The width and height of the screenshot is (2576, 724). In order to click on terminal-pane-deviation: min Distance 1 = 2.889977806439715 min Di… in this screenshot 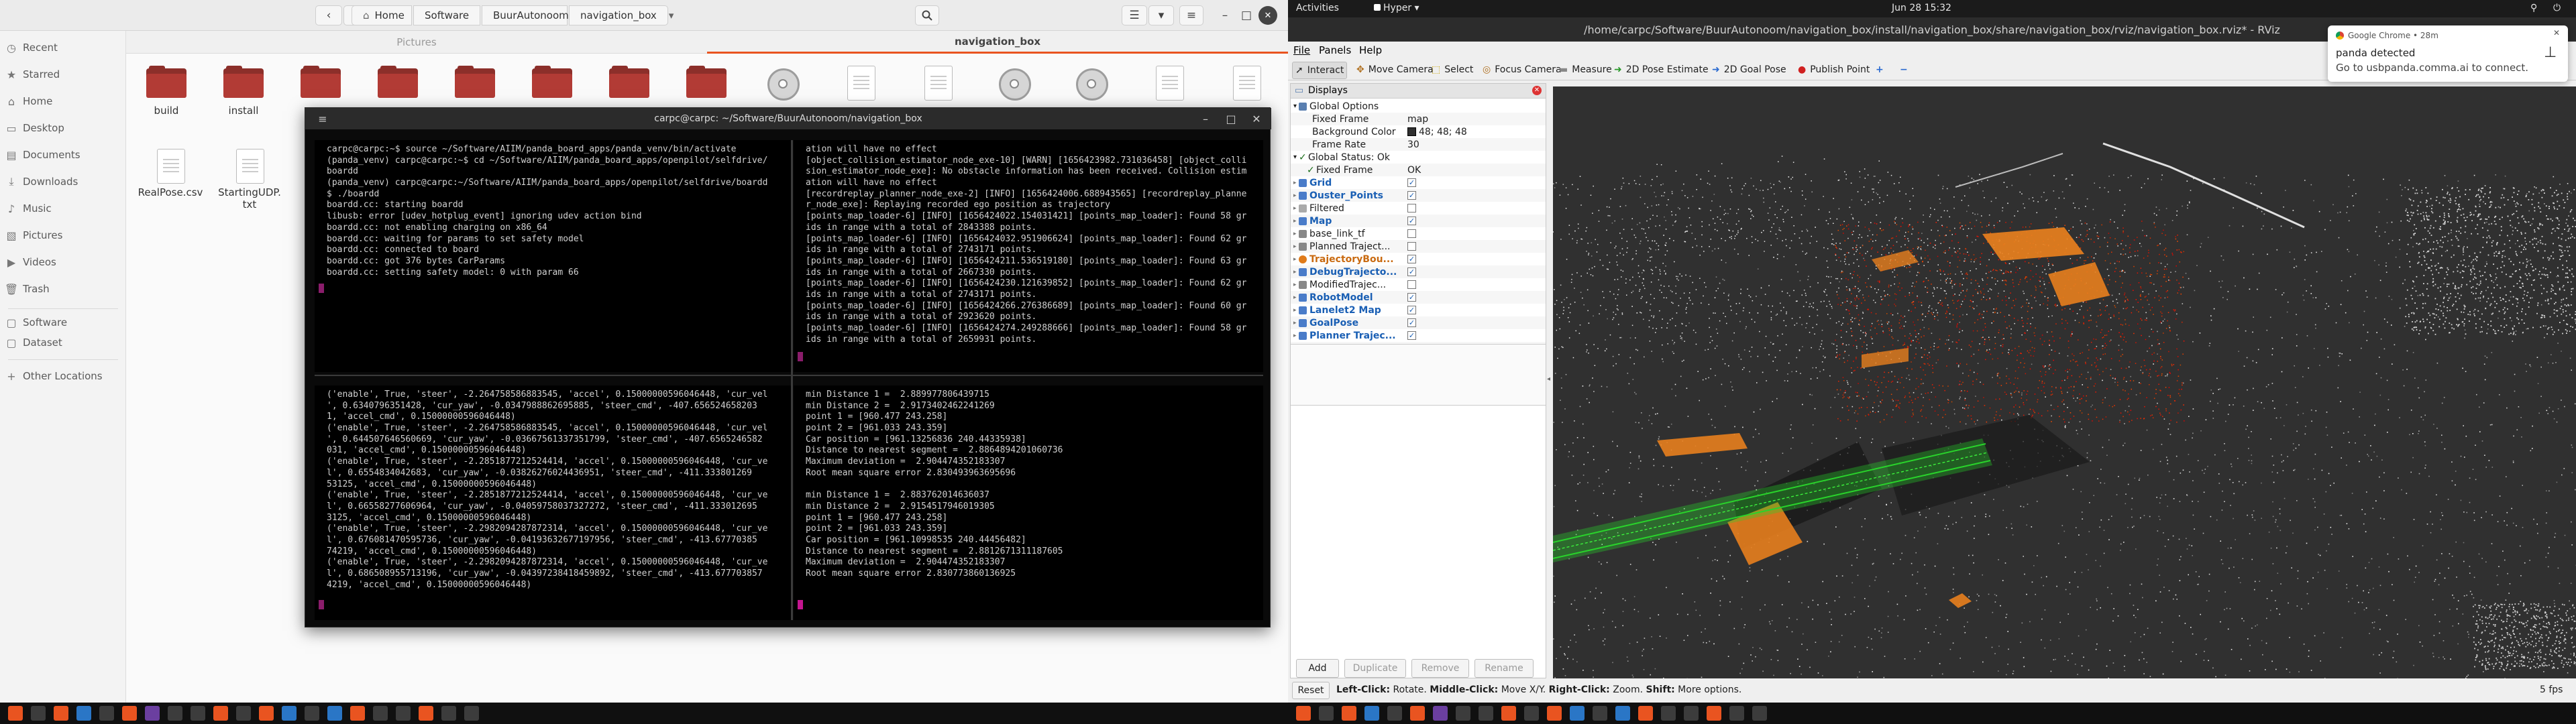, I will do `click(1028, 503)`.